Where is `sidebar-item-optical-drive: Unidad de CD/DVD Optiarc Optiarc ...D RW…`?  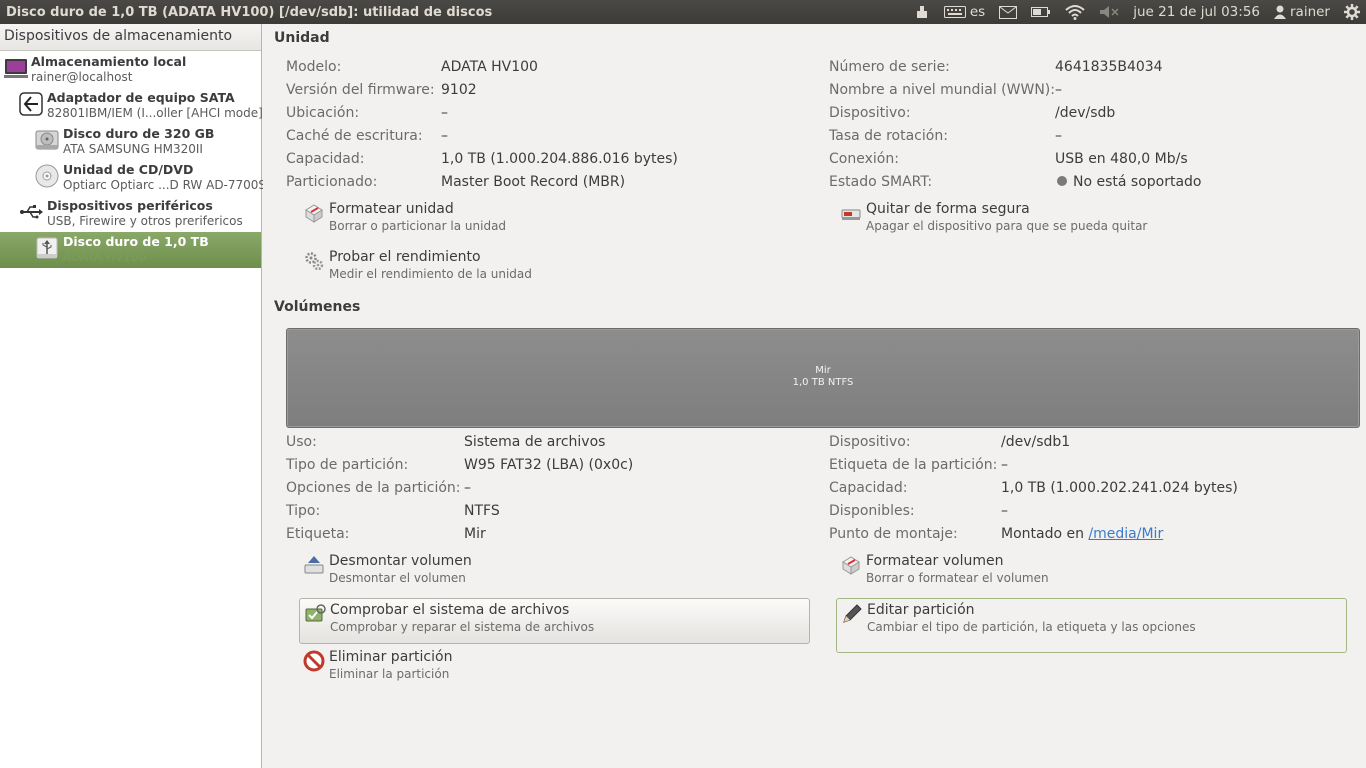 sidebar-item-optical-drive: Unidad de CD/DVD Optiarc Optiarc ...D RW… is located at coordinates (133, 178).